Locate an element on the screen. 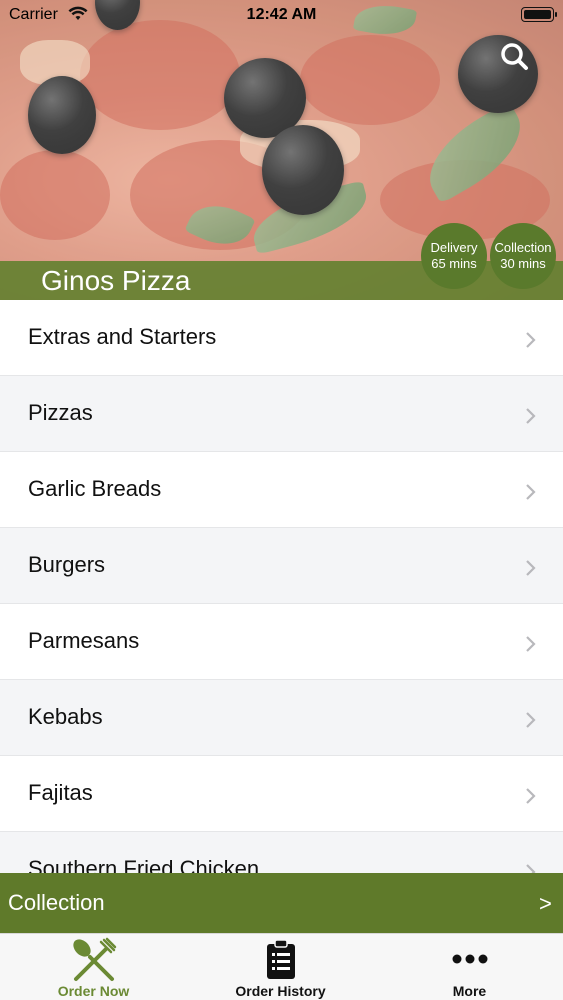 This screenshot has height=1000, width=563. delivery-time-badge: Delivery 65 mins is located at coordinates (454, 256).